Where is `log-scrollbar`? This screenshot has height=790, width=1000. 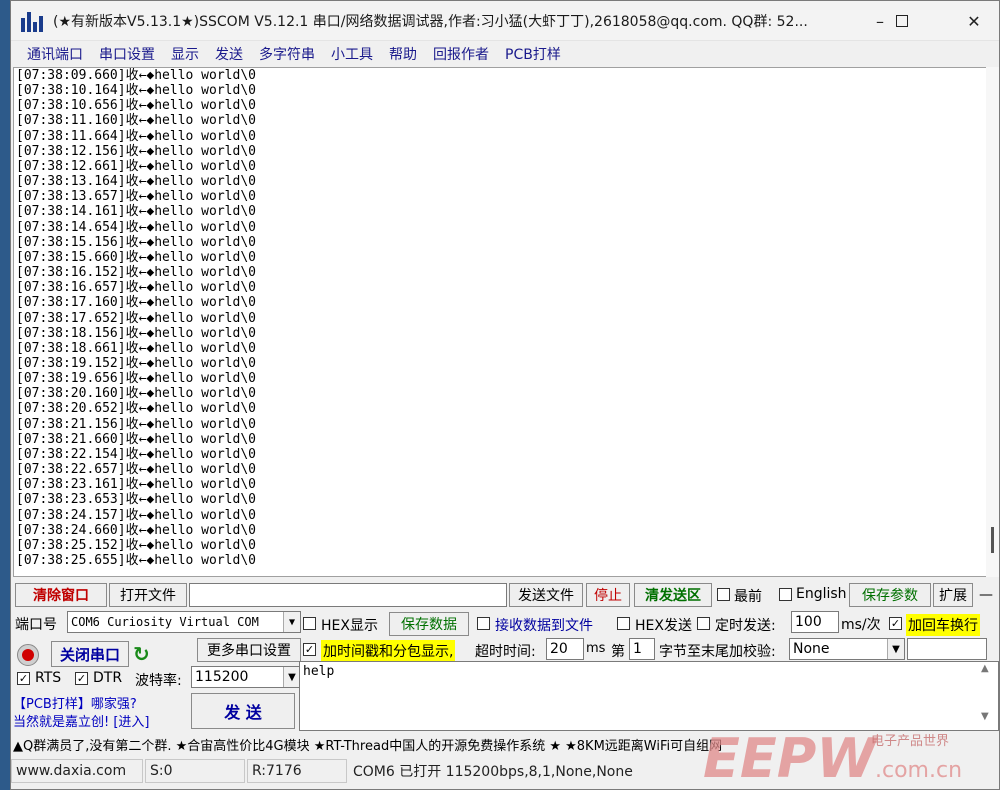 log-scrollbar is located at coordinates (992, 322).